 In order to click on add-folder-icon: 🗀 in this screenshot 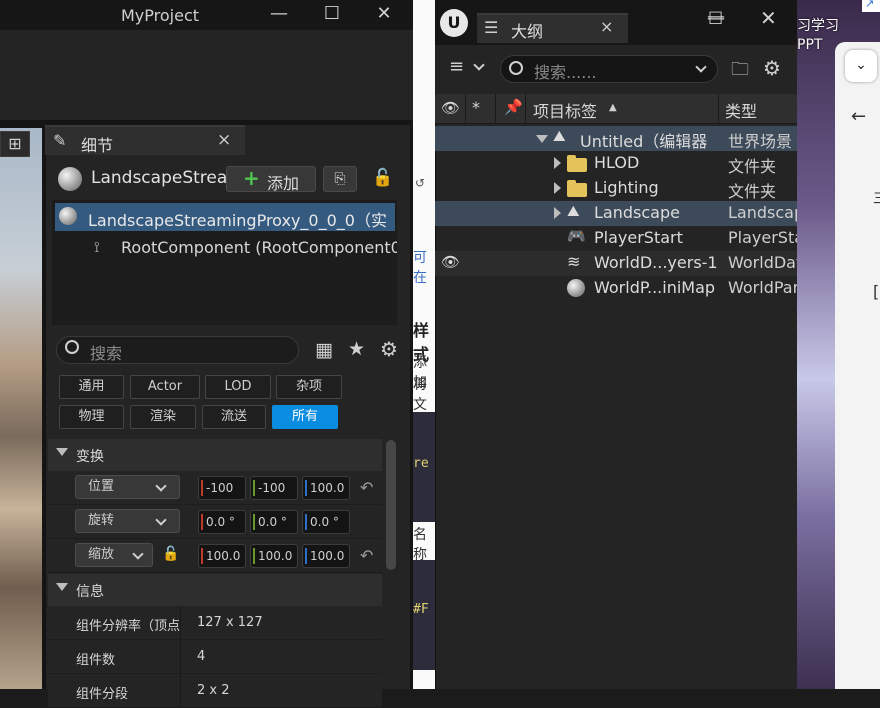, I will do `click(740, 72)`.